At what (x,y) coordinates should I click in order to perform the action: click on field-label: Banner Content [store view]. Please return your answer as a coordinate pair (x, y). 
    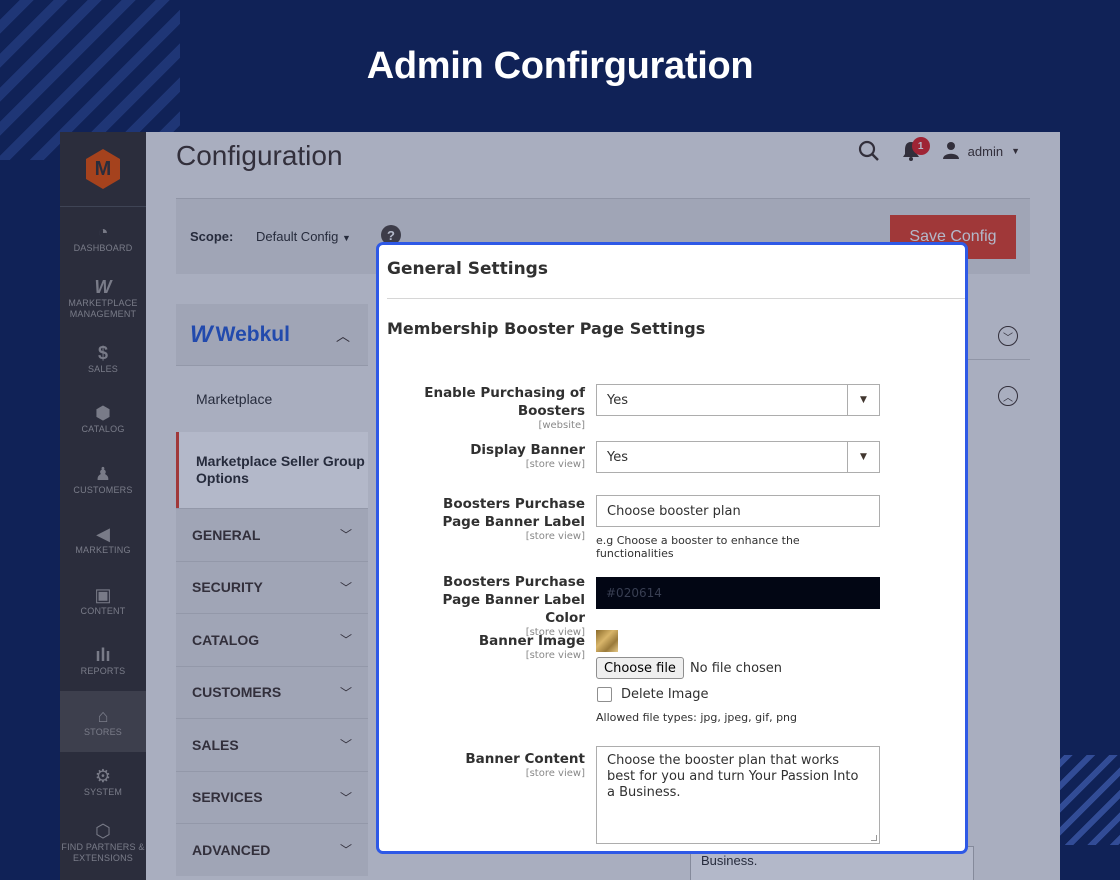
    Looking at the image, I should click on (525, 764).